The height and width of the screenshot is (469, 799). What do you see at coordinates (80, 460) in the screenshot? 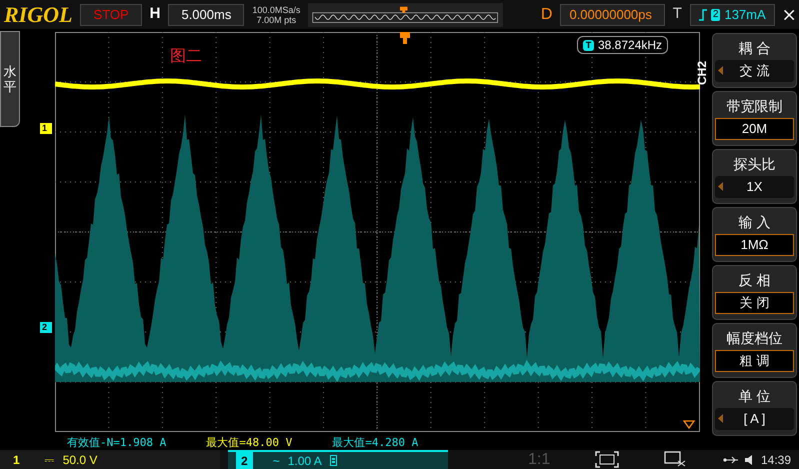
I see `channel-scale: 50.0 V` at bounding box center [80, 460].